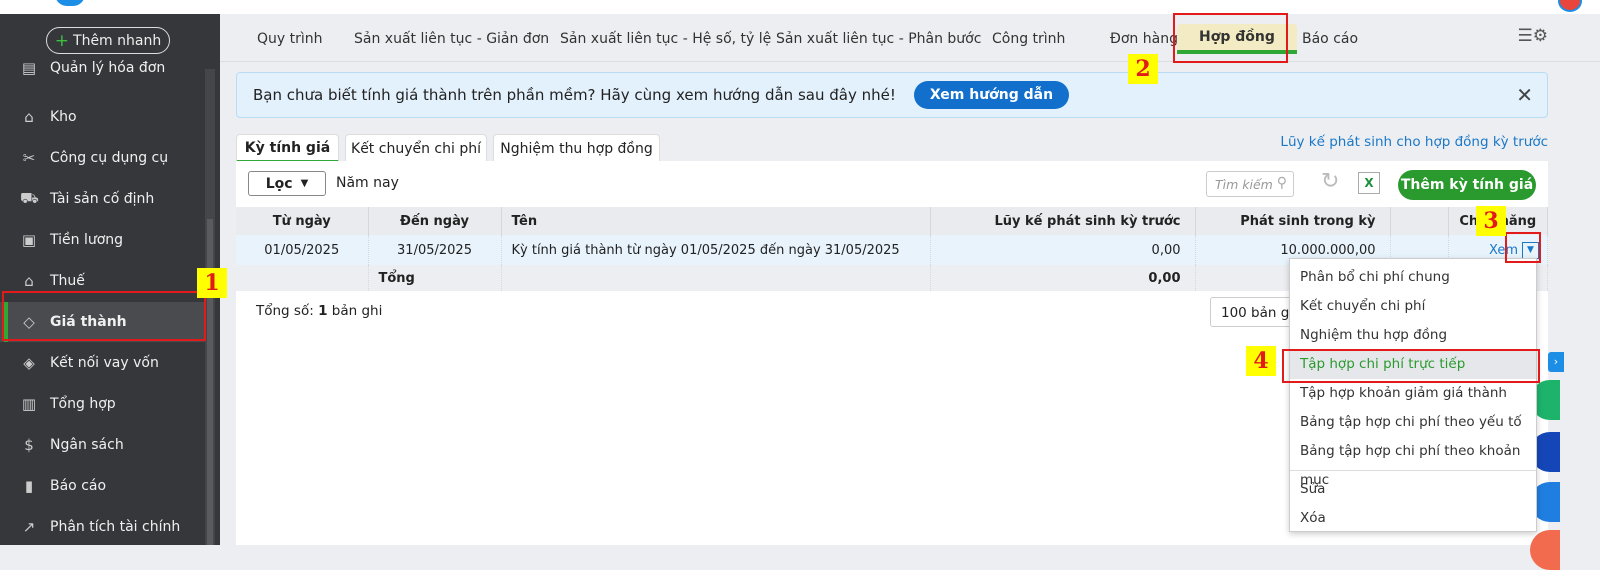 The width and height of the screenshot is (1600, 570). What do you see at coordinates (1063, 221) in the screenshot?
I see `col-prior: Lũy kế phát sinh kỳ trước` at bounding box center [1063, 221].